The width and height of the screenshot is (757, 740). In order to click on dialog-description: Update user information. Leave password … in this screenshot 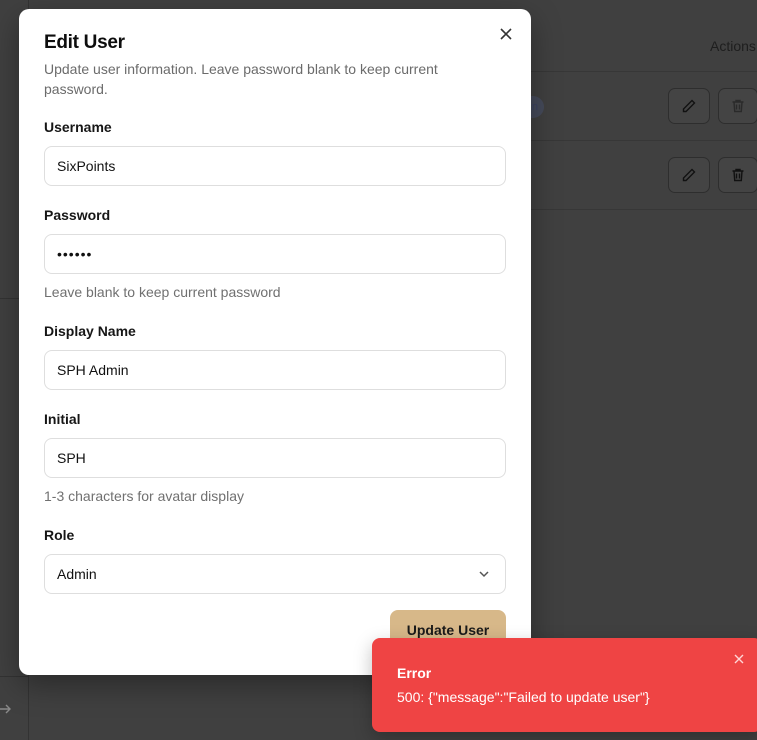, I will do `click(241, 79)`.